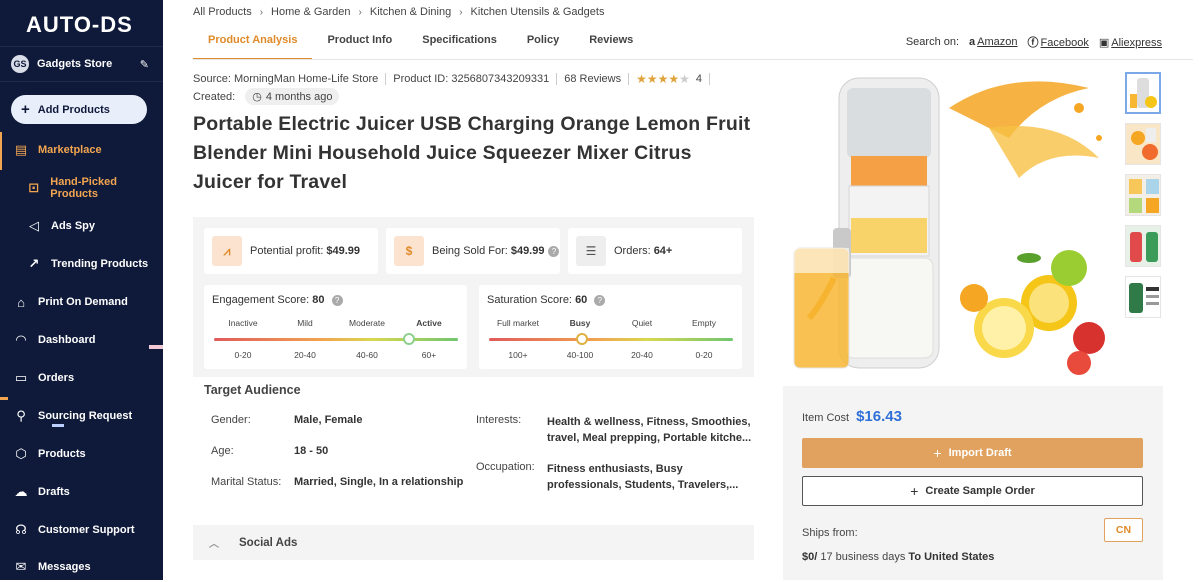 Image resolution: width=1200 pixels, height=582 pixels. I want to click on add-products-label: Add Products, so click(73, 109).